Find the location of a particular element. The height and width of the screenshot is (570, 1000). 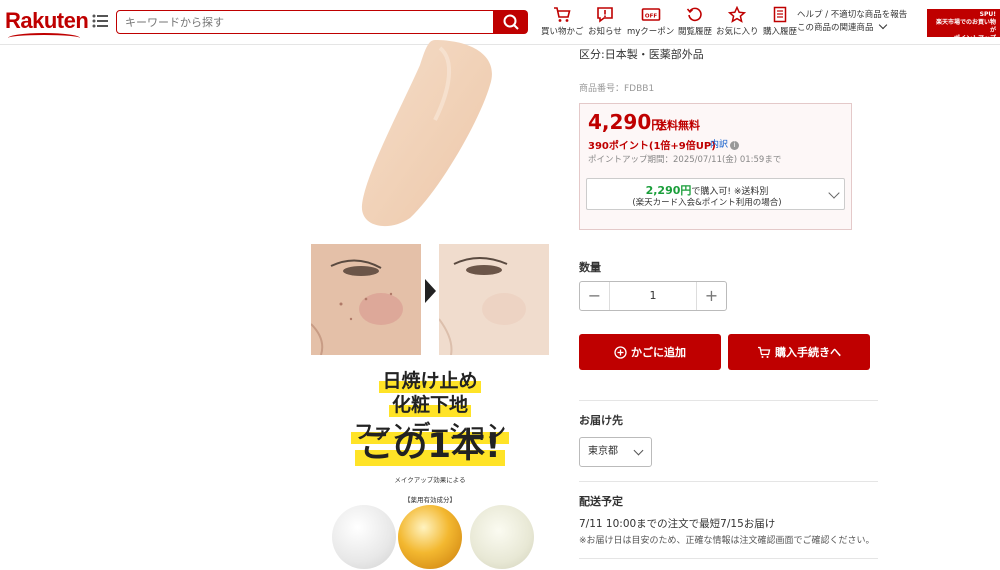

nav-history-label: 閲覧履歴 is located at coordinates (695, 32).